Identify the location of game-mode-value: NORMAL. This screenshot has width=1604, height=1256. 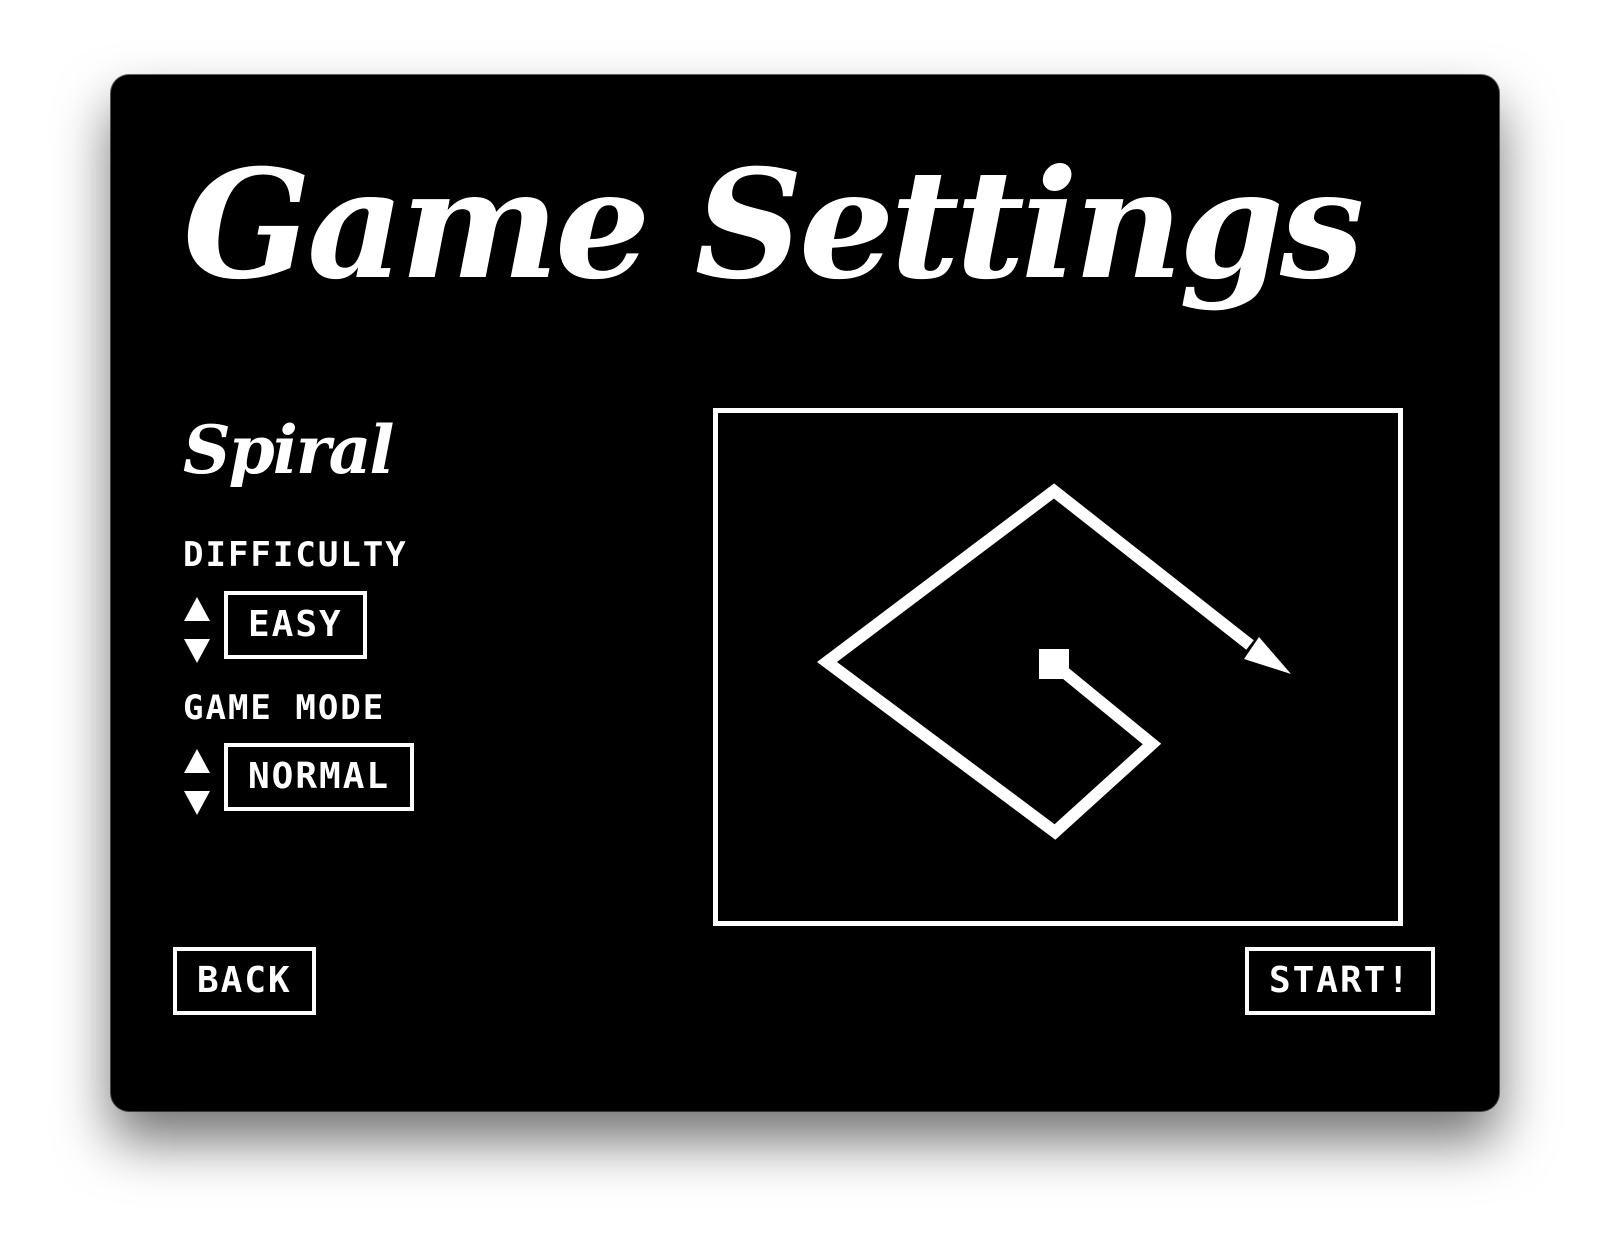
(319, 777).